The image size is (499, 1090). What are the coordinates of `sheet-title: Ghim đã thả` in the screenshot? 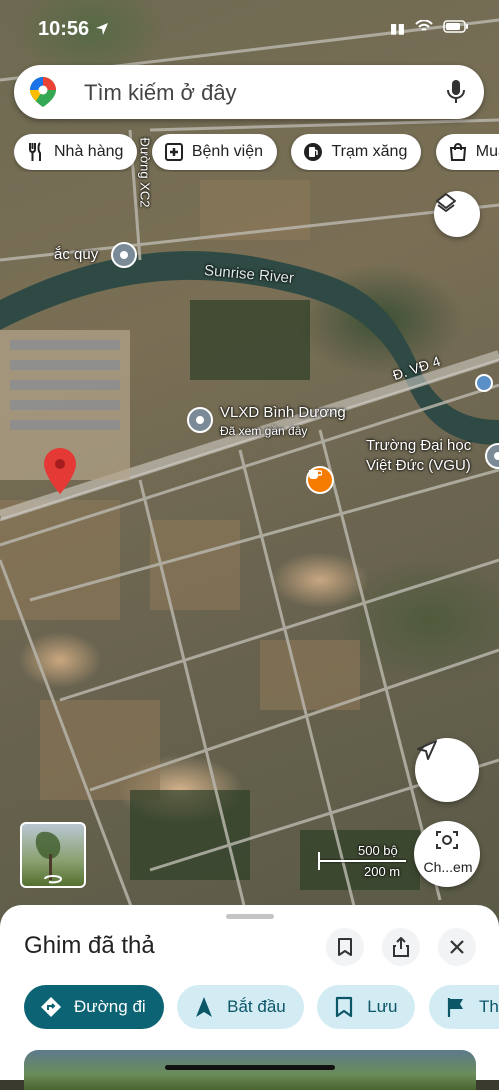 It's located at (89, 945).